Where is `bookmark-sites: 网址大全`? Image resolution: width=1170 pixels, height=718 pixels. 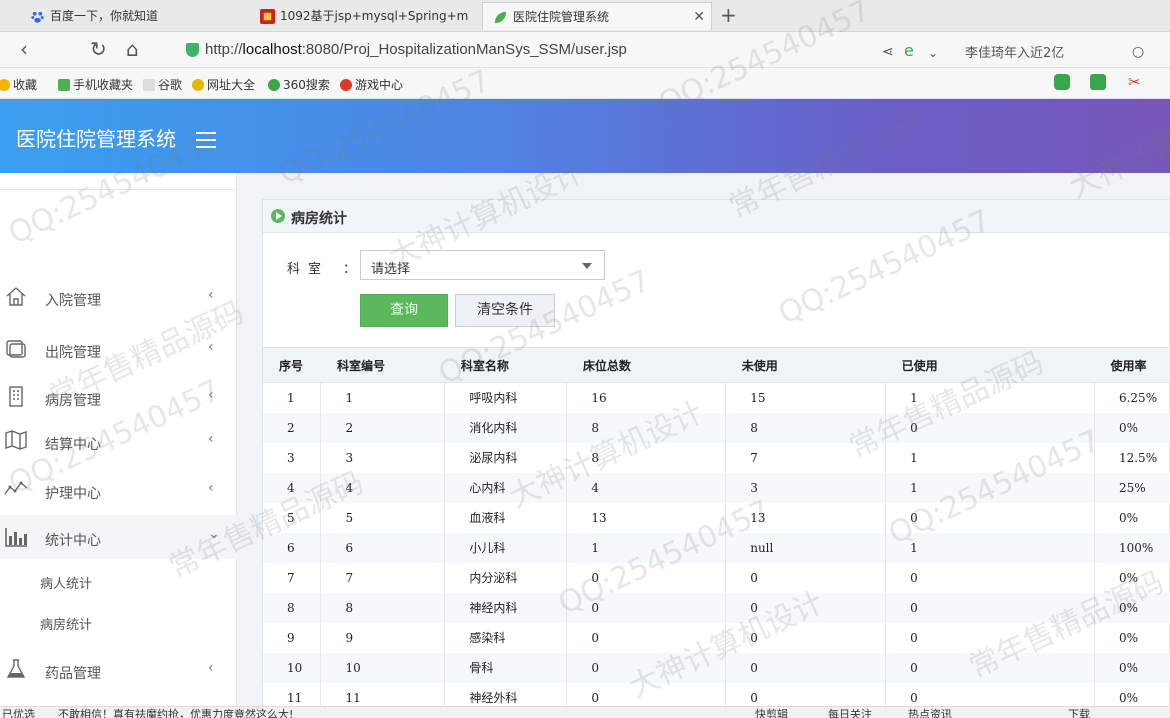 bookmark-sites: 网址大全 is located at coordinates (223, 84).